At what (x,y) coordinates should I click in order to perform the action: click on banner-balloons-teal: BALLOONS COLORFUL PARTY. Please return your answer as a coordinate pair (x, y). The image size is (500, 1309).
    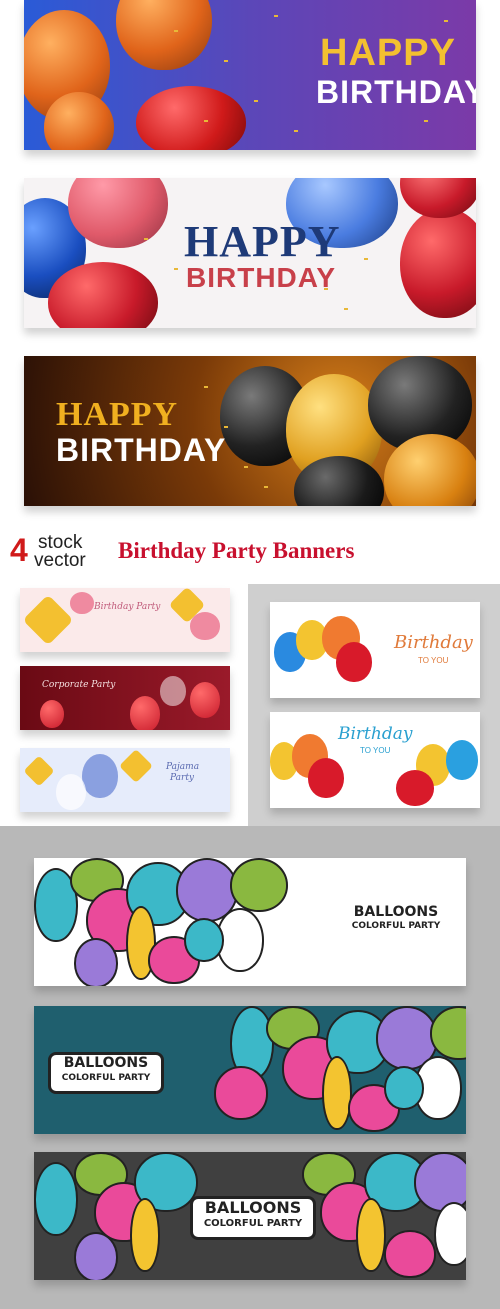
    Looking at the image, I should click on (250, 1070).